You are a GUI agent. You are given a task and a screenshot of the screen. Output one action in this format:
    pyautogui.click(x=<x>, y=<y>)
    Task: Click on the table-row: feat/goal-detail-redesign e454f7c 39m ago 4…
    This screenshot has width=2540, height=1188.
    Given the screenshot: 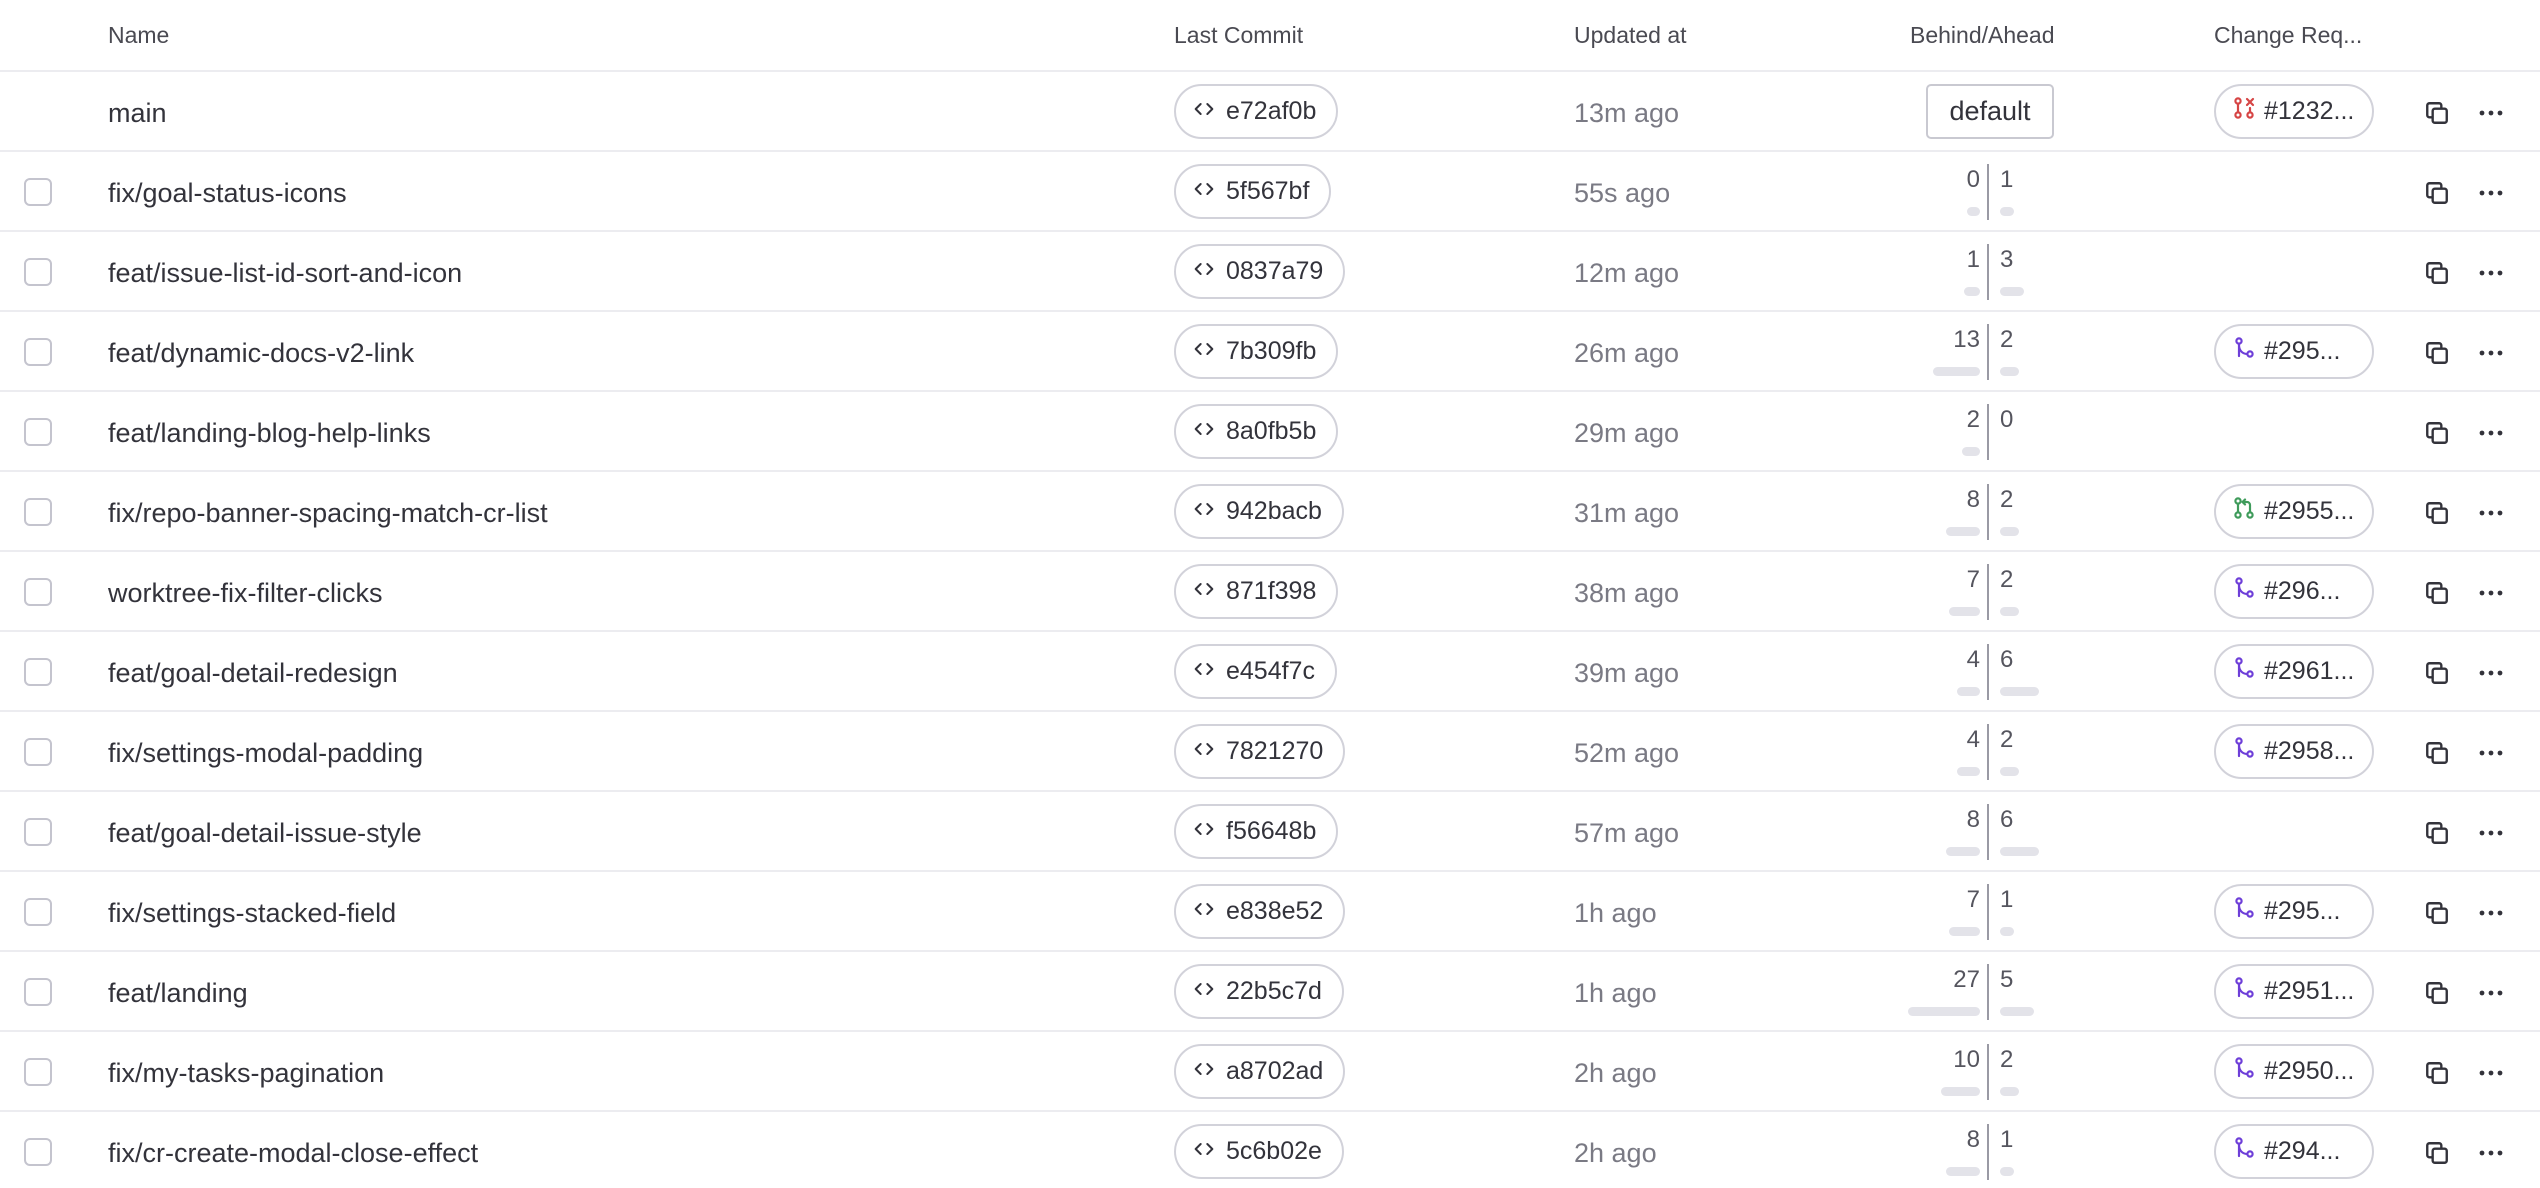 What is the action you would take?
    pyautogui.click(x=1270, y=672)
    